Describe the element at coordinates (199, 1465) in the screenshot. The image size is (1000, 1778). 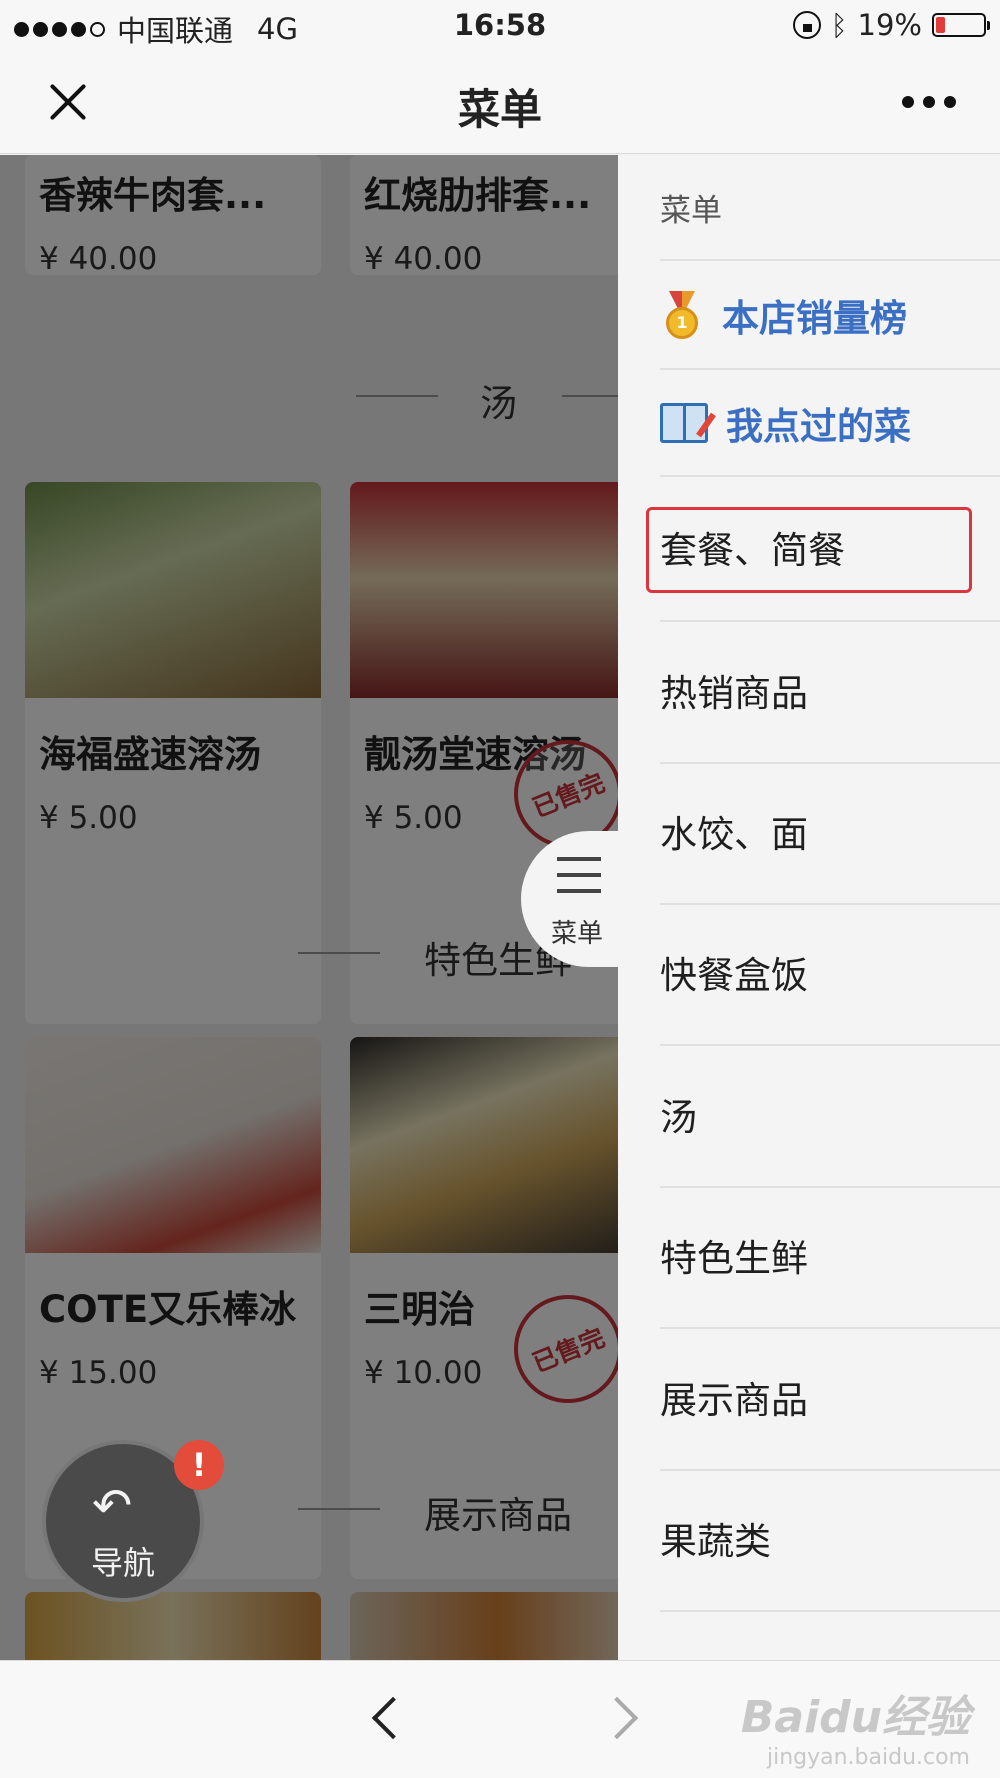
I see `alert-badge: !` at that location.